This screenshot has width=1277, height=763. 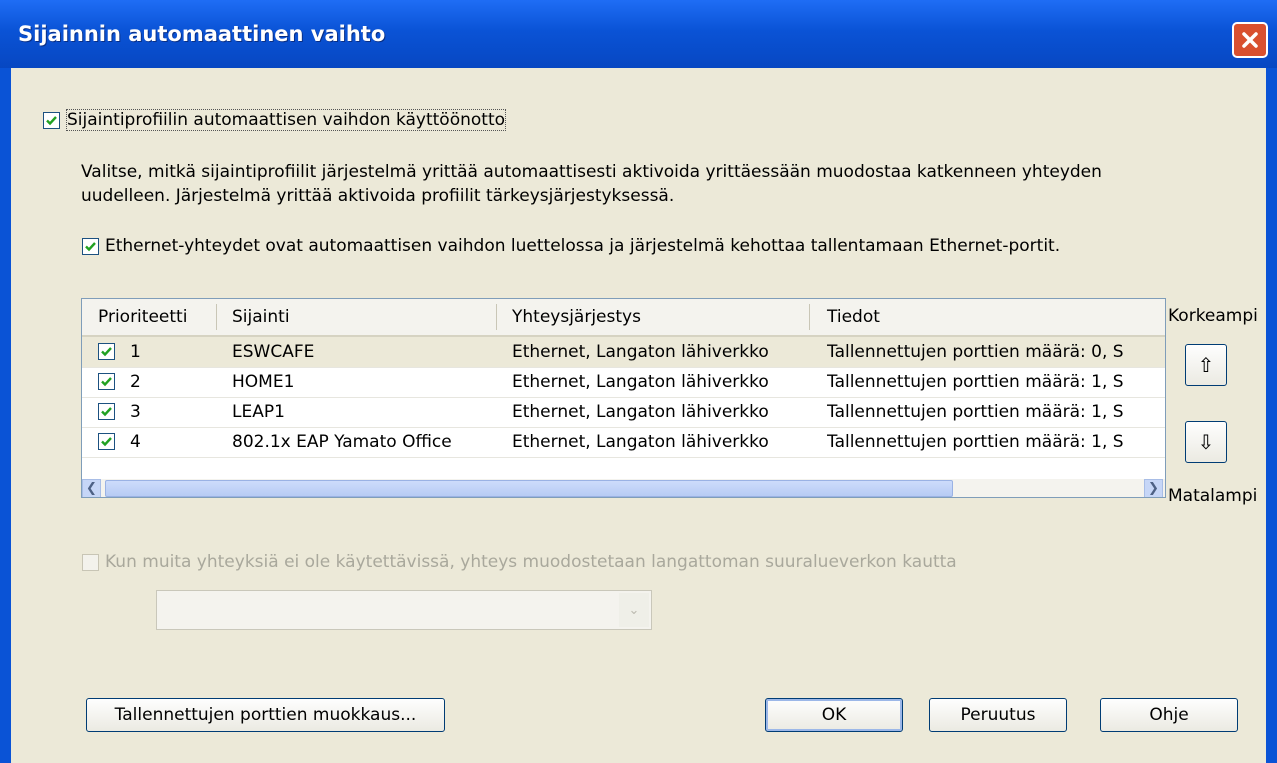 I want to click on lower-priority-label: Matalampi, so click(x=1213, y=496).